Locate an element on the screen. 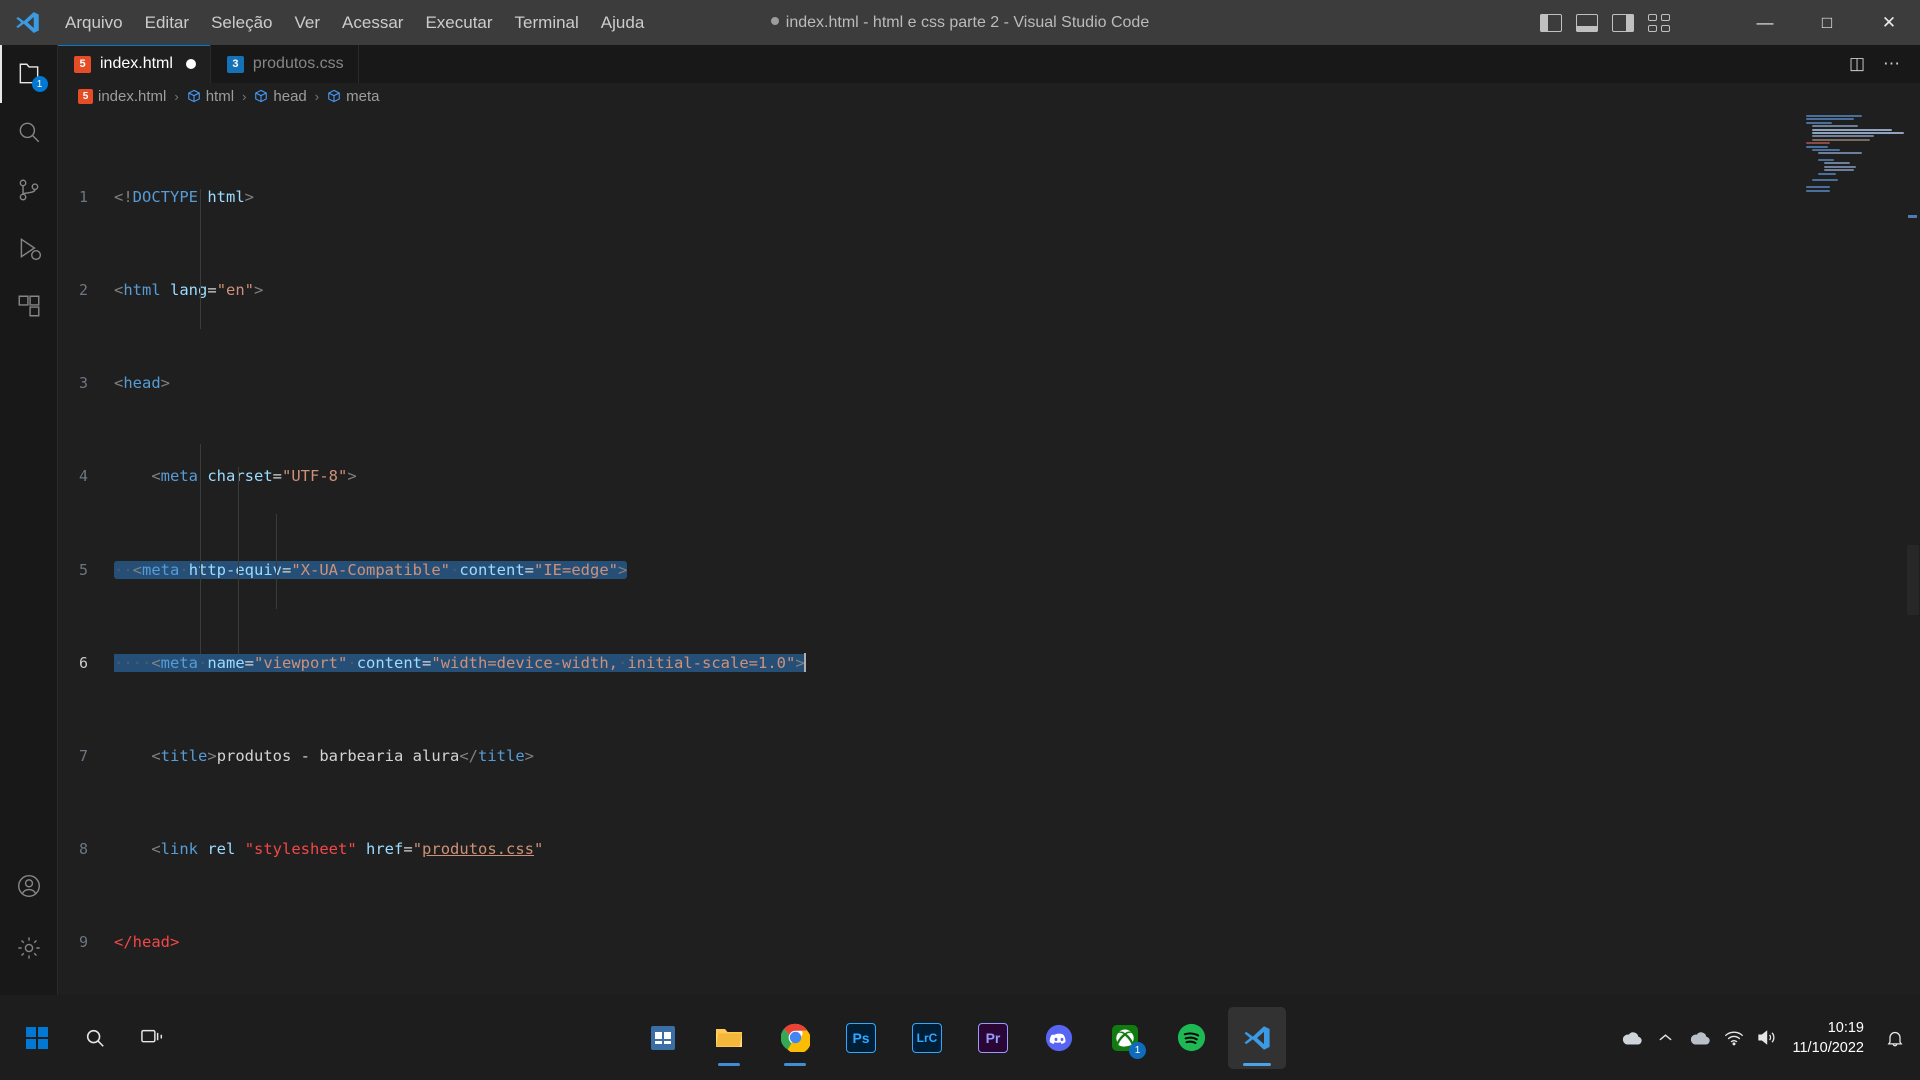 The width and height of the screenshot is (1920, 1080). microsoft-store-icon is located at coordinates (663, 1038).